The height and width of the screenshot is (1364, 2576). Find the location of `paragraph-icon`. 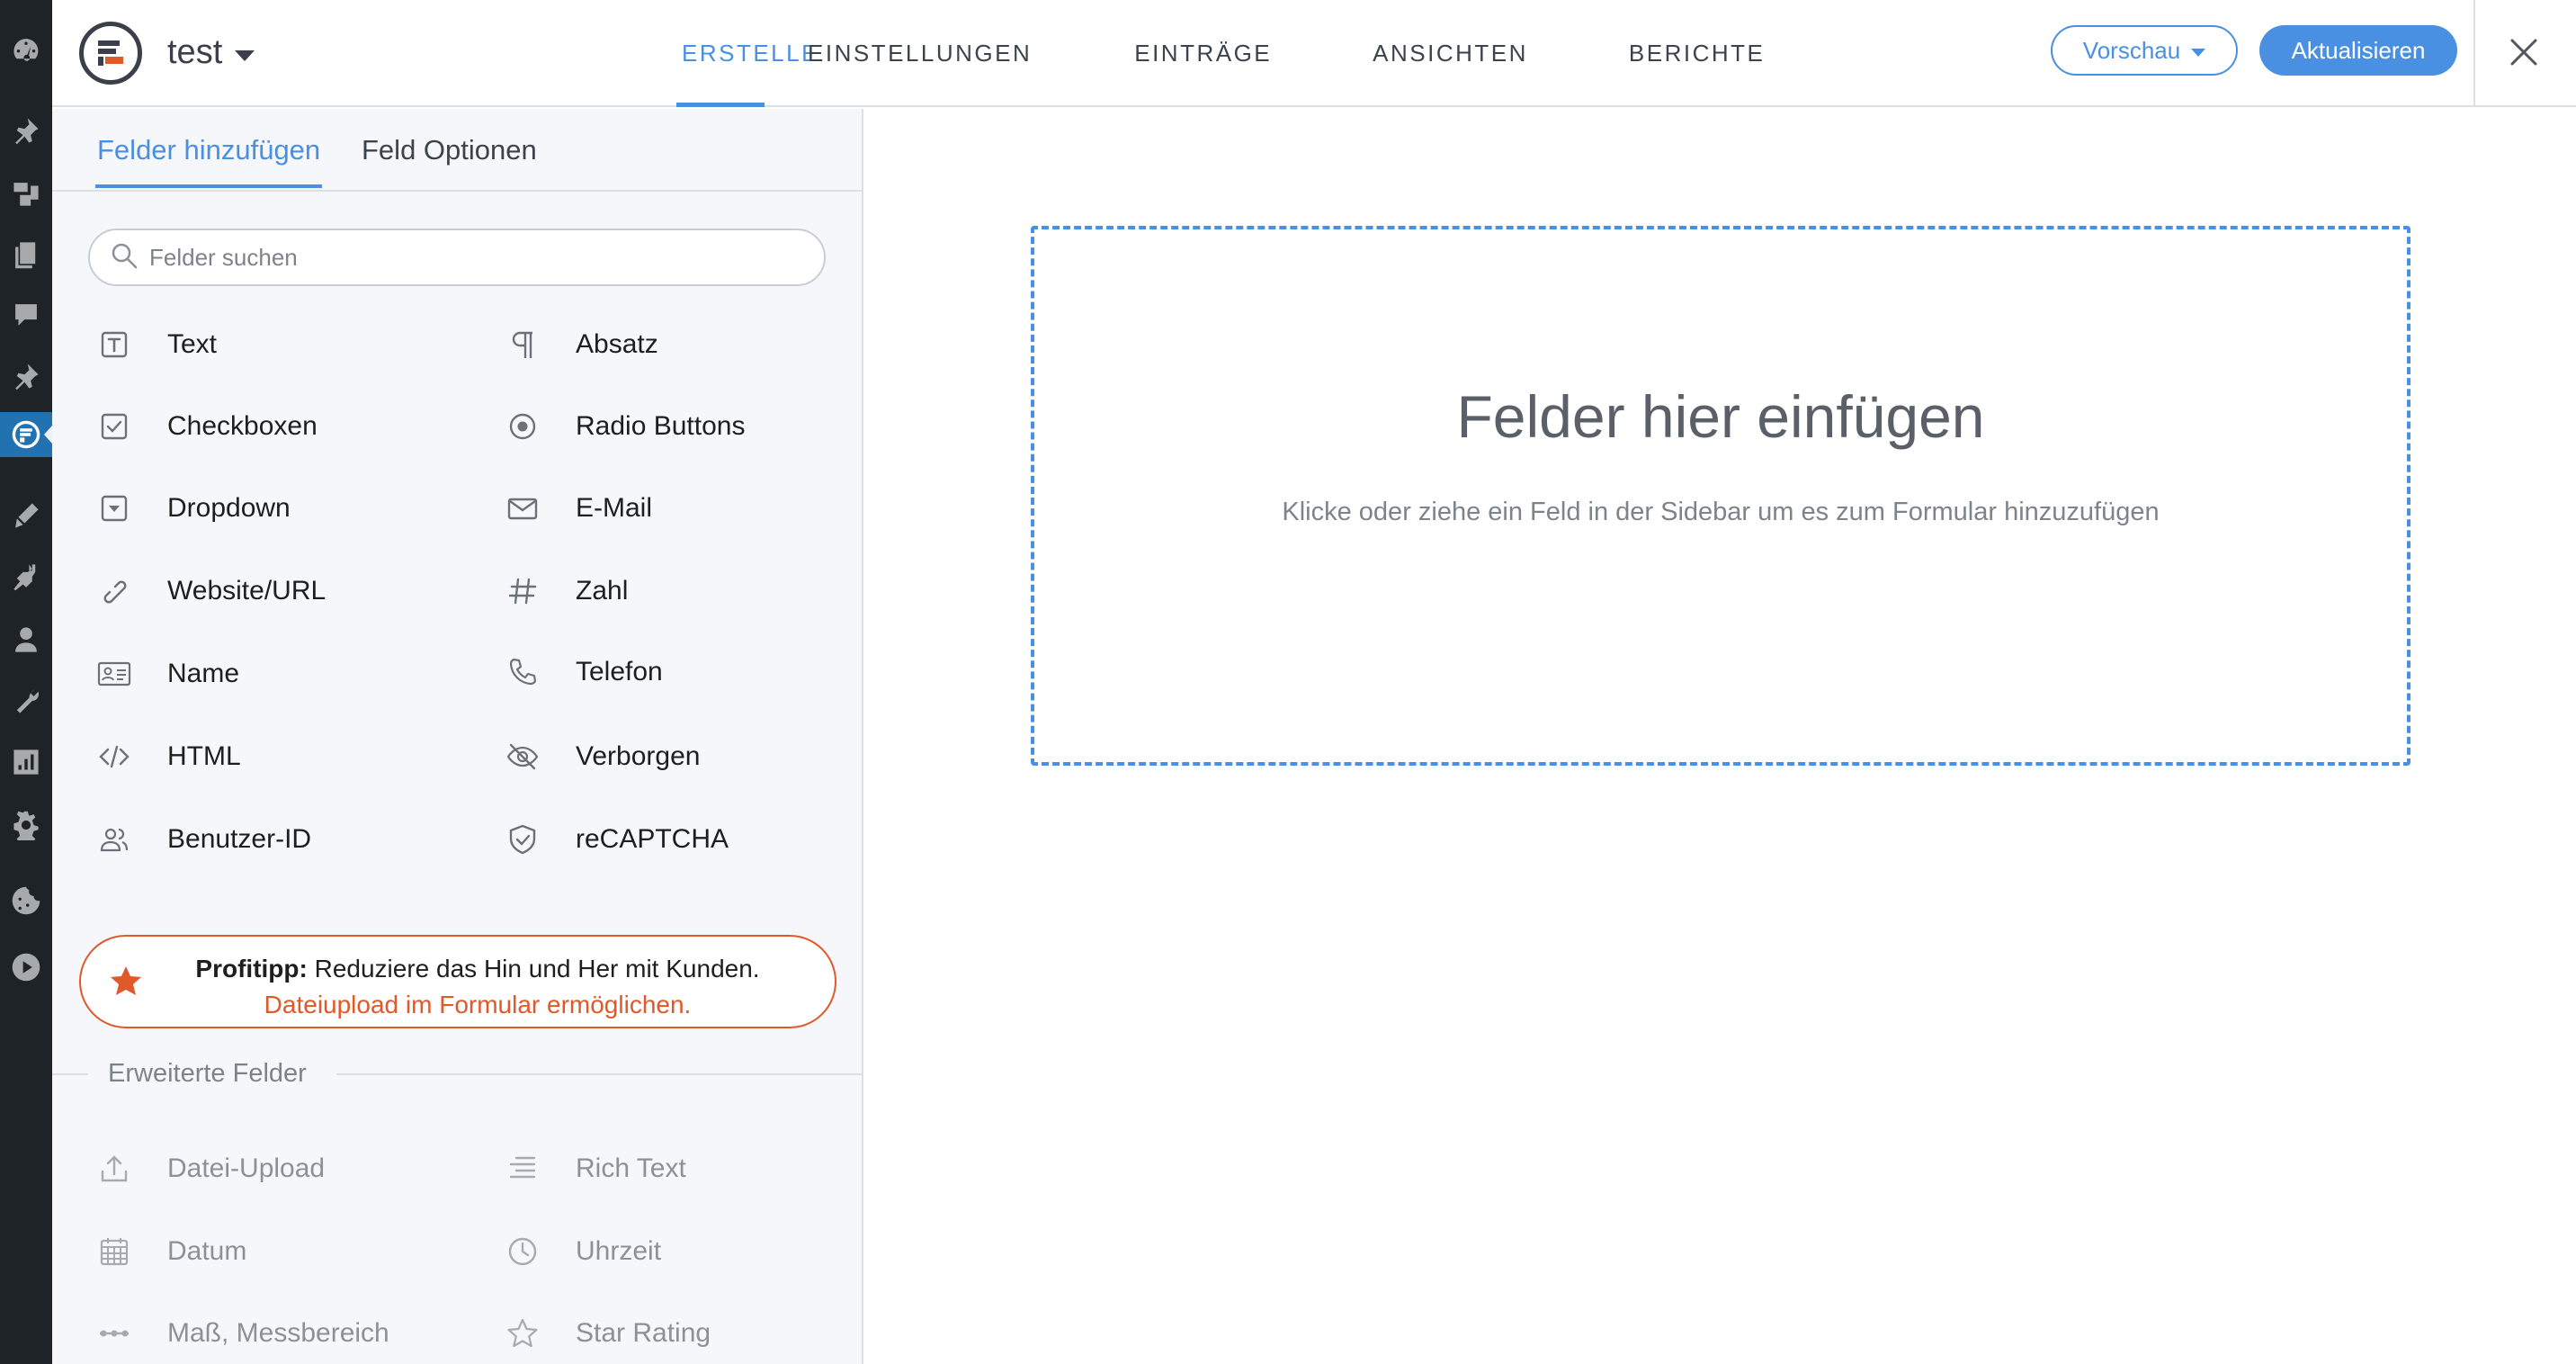

paragraph-icon is located at coordinates (522, 344).